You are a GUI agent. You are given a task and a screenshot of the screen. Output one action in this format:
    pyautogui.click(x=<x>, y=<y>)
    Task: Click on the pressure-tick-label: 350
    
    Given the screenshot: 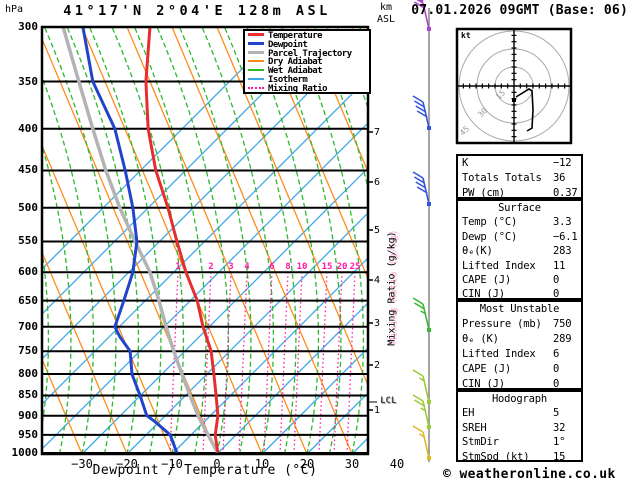 What is the action you would take?
    pyautogui.click(x=28, y=81)
    